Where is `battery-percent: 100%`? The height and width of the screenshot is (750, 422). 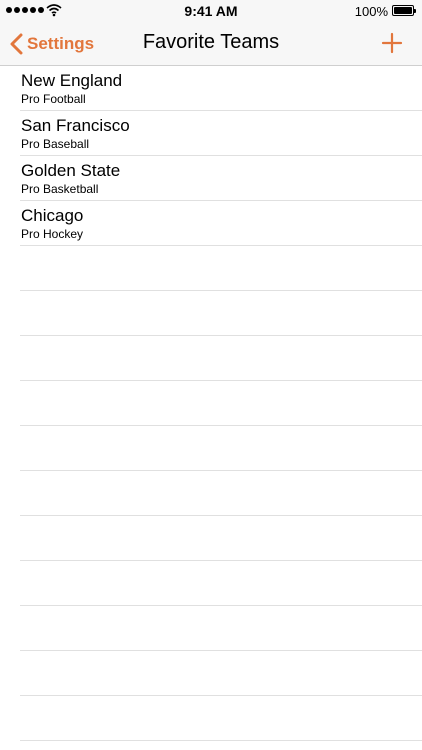 battery-percent: 100% is located at coordinates (371, 11).